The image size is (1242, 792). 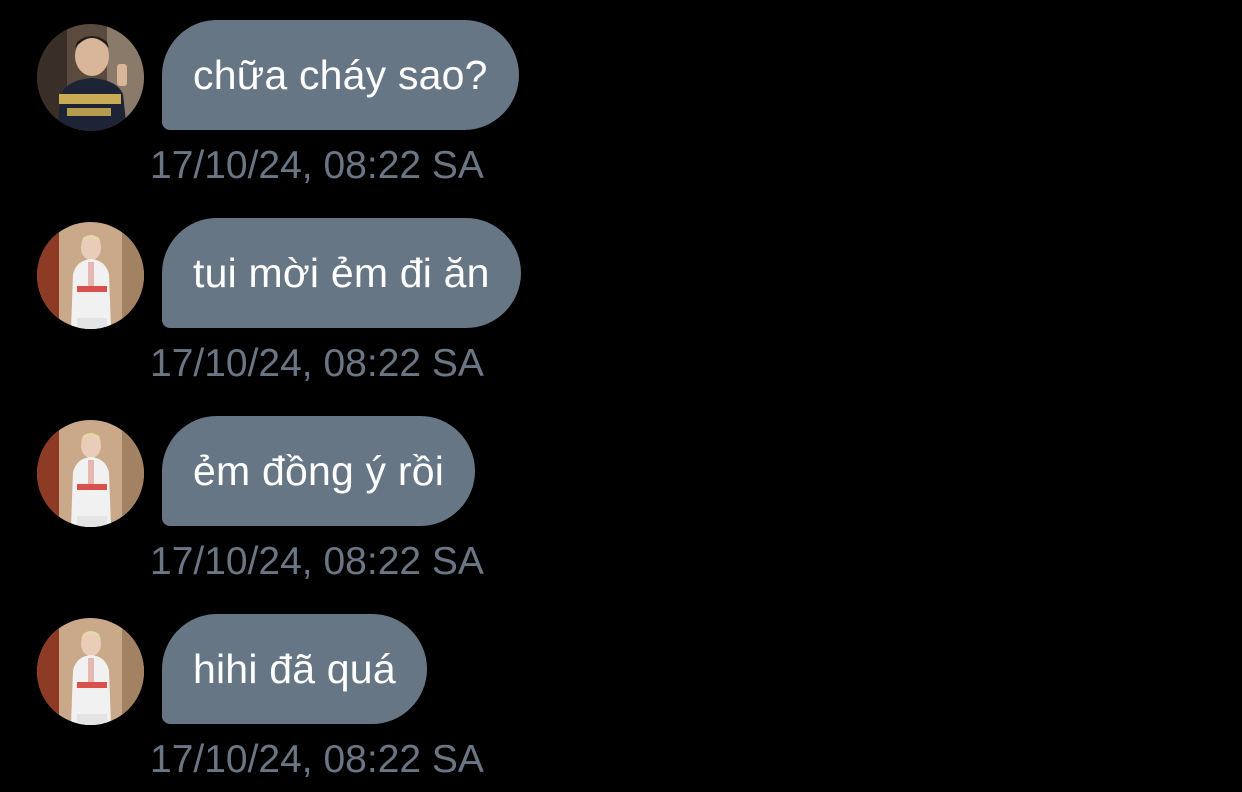 I want to click on message-text: chữa cháy sao?, so click(x=340, y=74).